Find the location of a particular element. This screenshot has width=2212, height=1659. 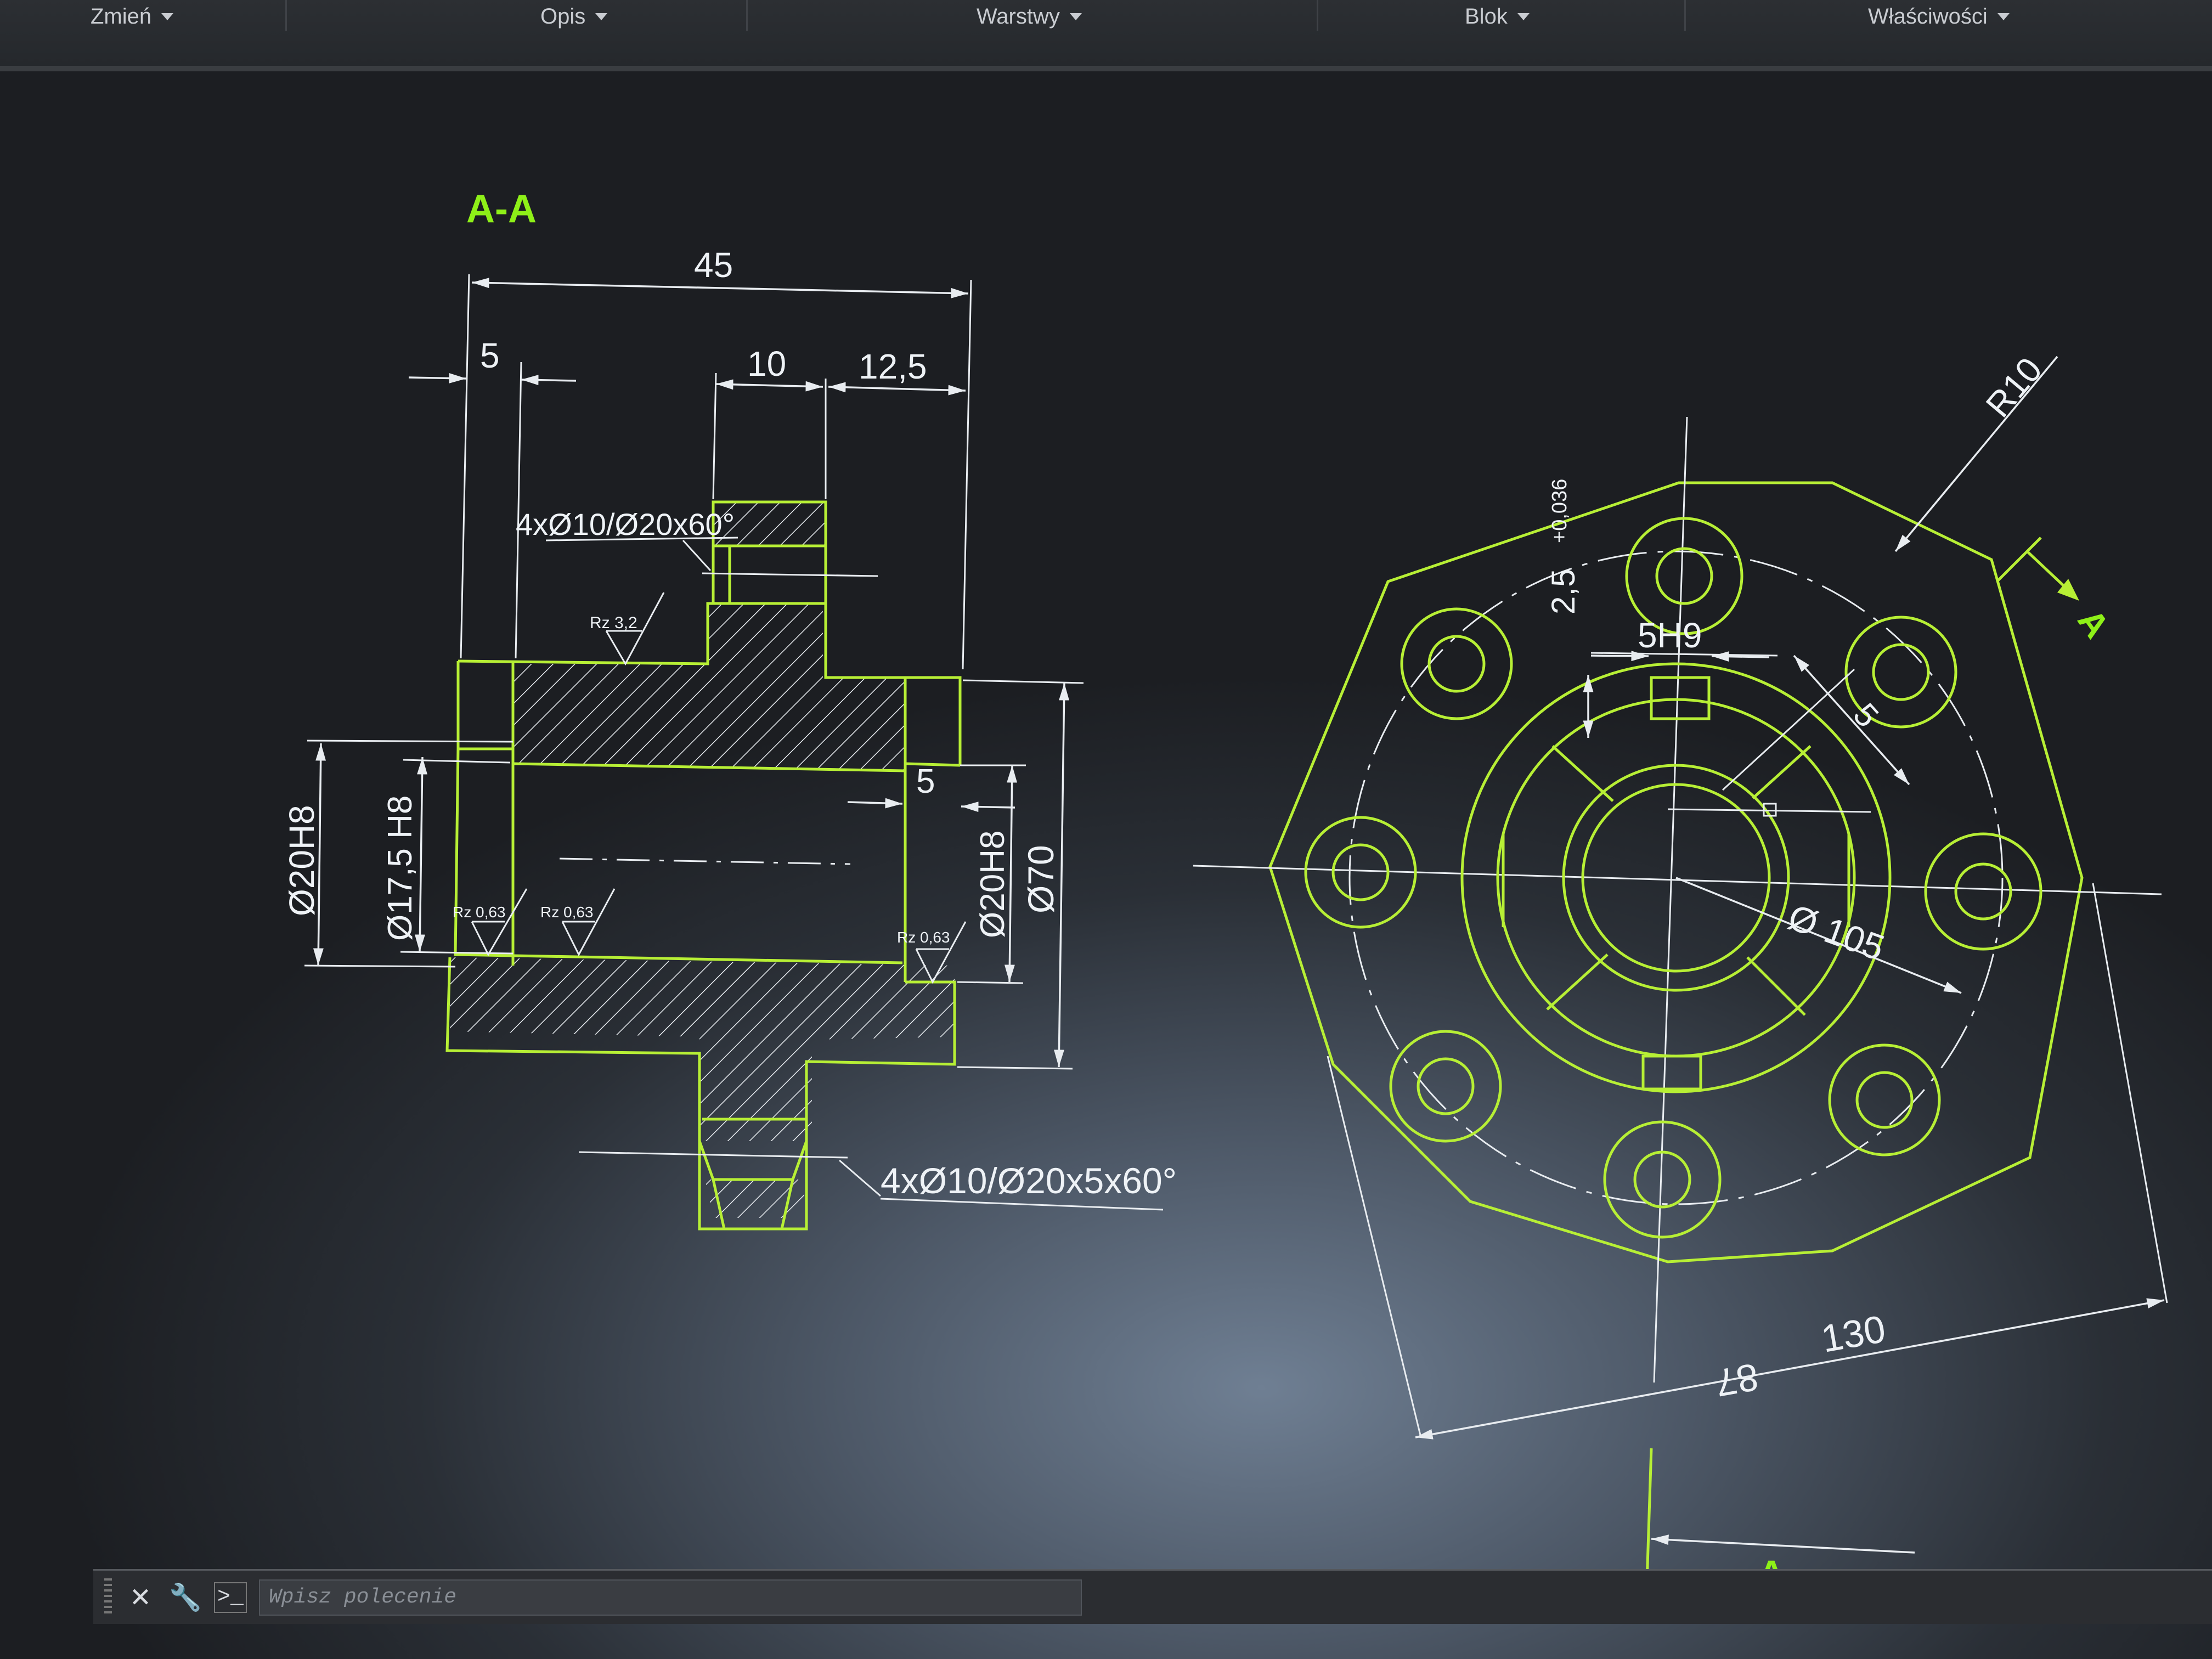

hole-note-bottom: 4xØ10/Ø20x5x60° is located at coordinates (1029, 1180).